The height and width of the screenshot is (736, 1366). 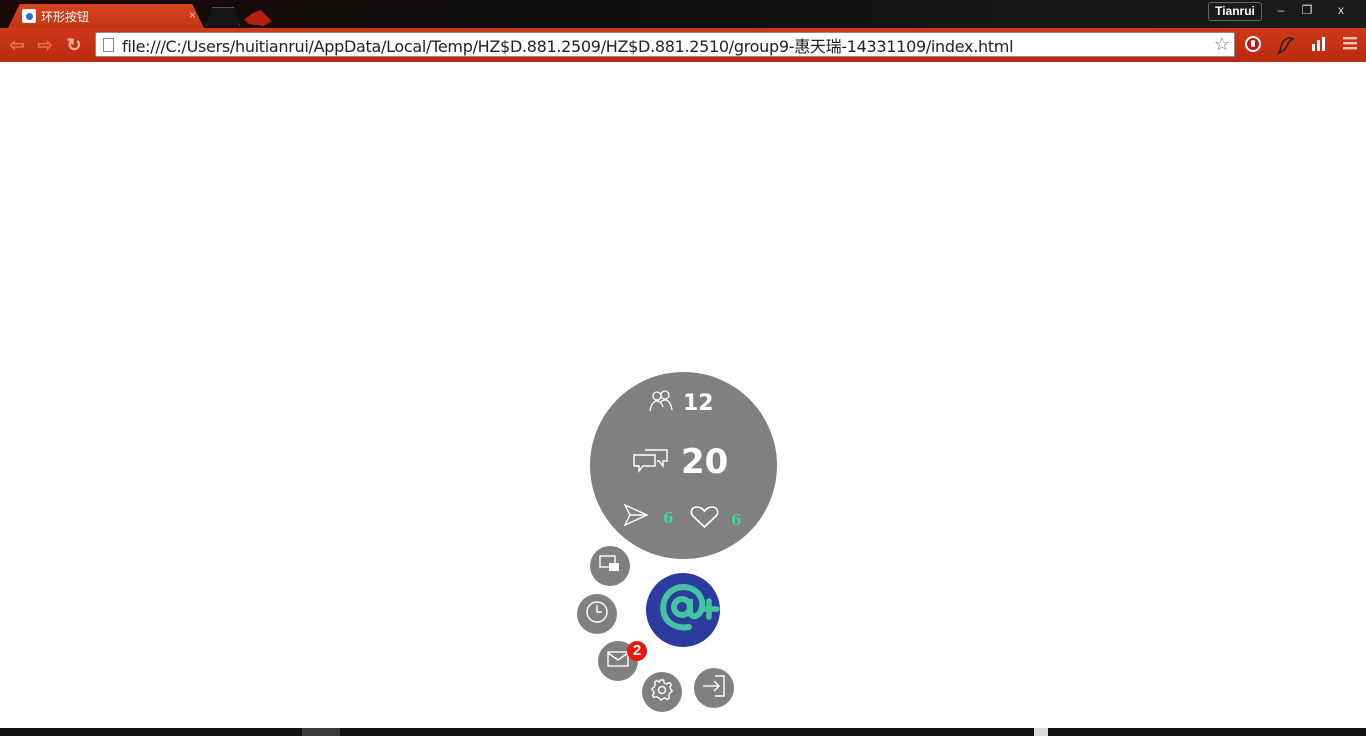 I want to click on at-plus-icon, so click(x=683, y=610).